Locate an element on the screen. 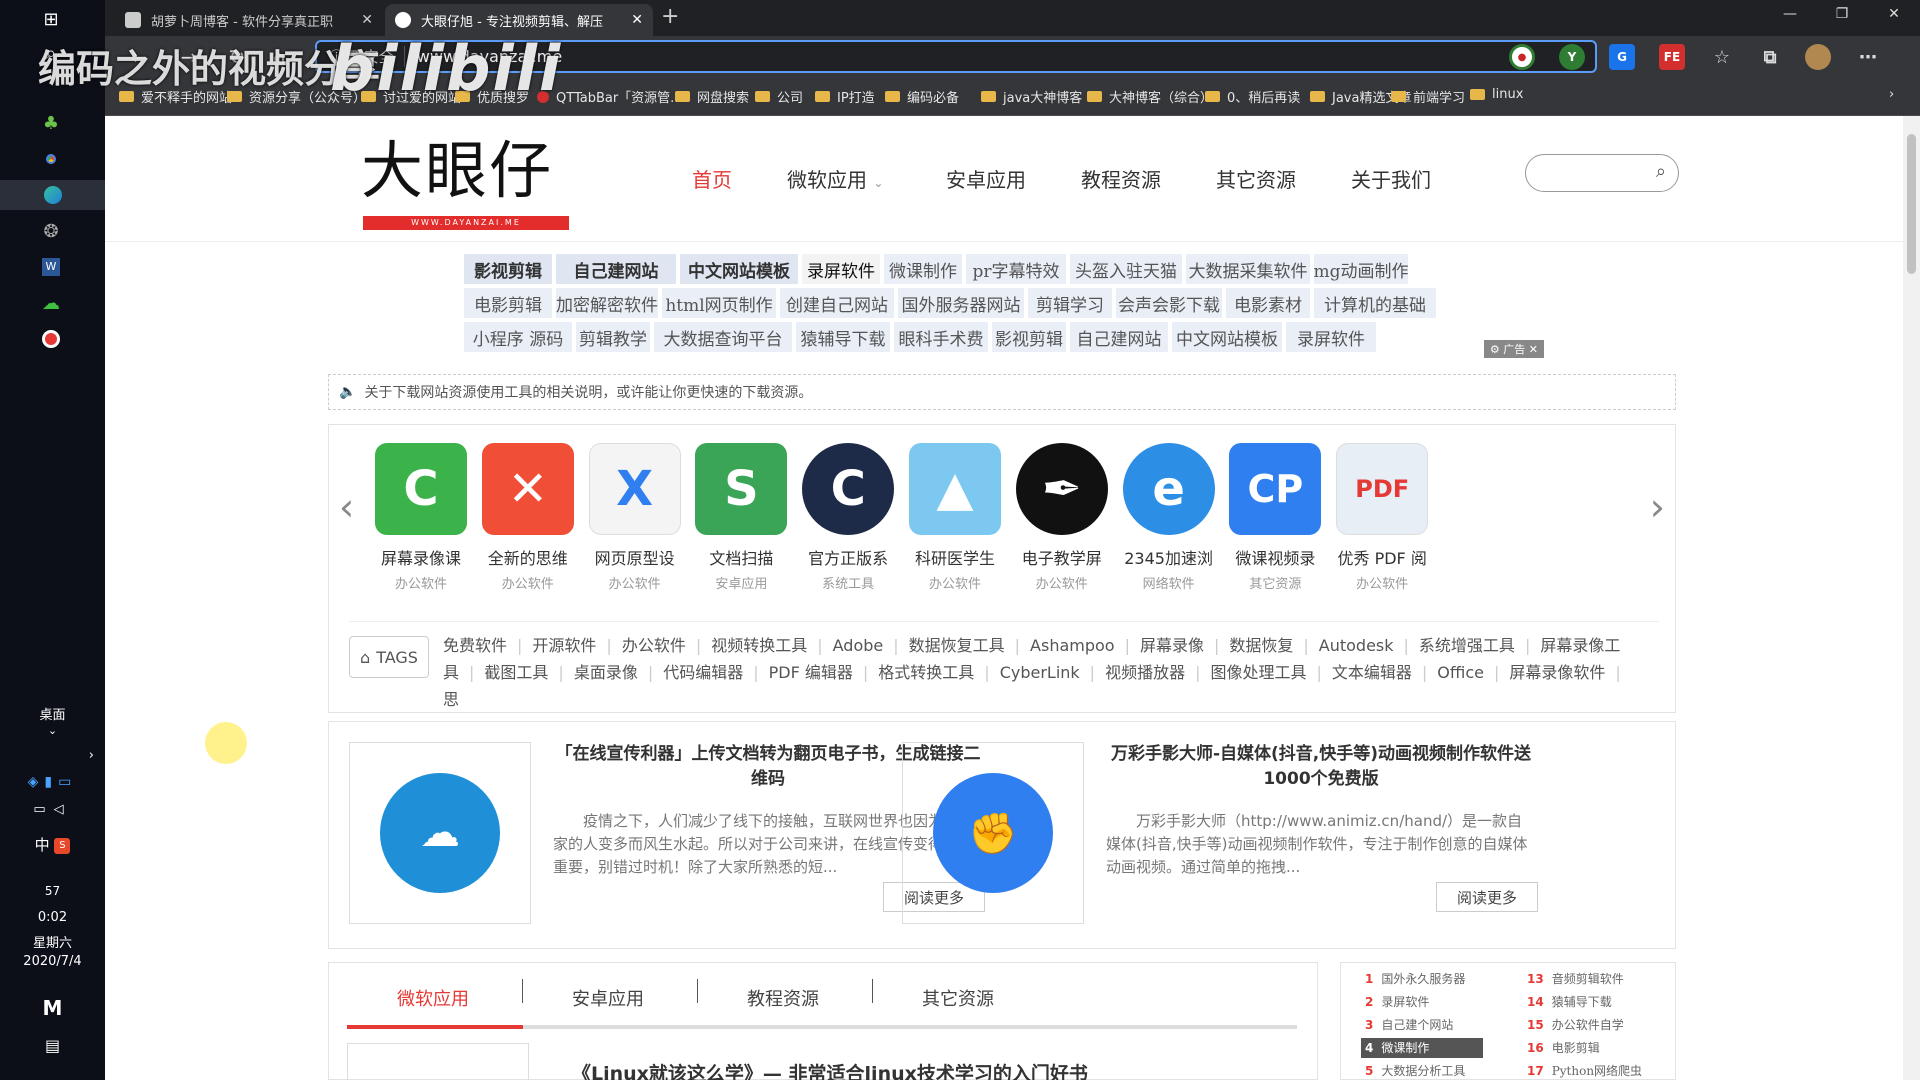  tab-other: 其它资源 is located at coordinates (958, 998).